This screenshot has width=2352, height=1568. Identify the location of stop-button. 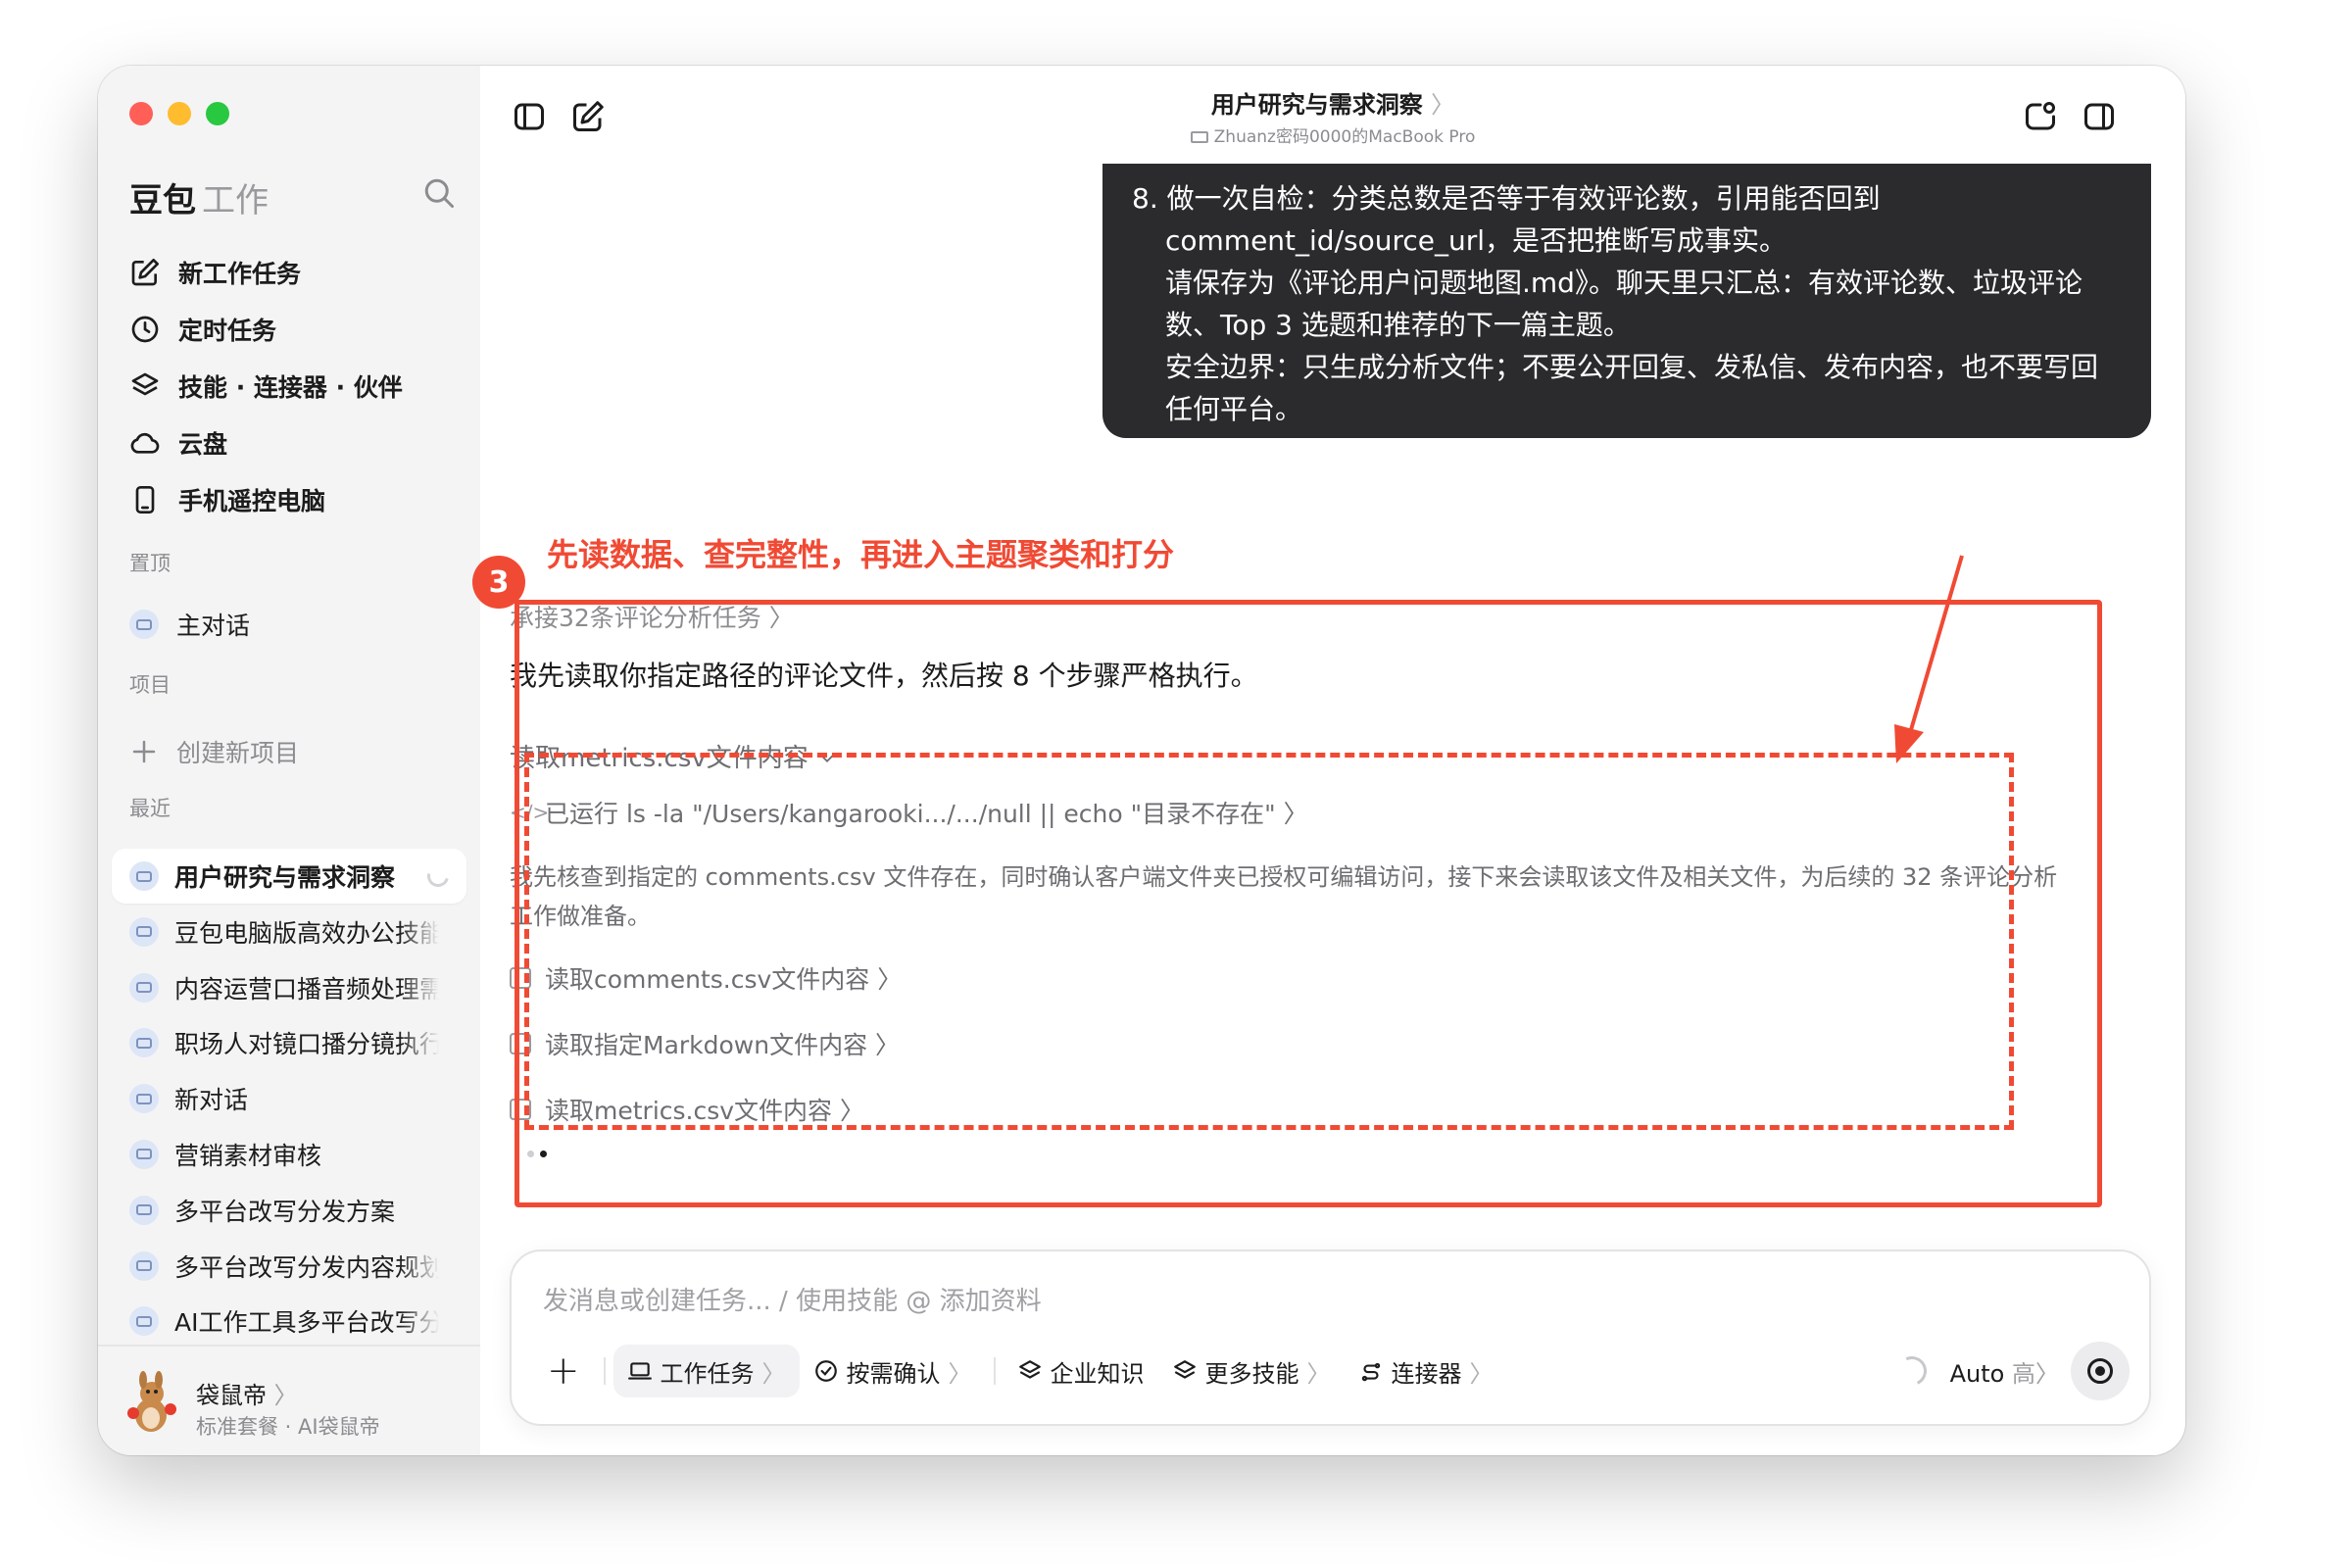
(2100, 1371).